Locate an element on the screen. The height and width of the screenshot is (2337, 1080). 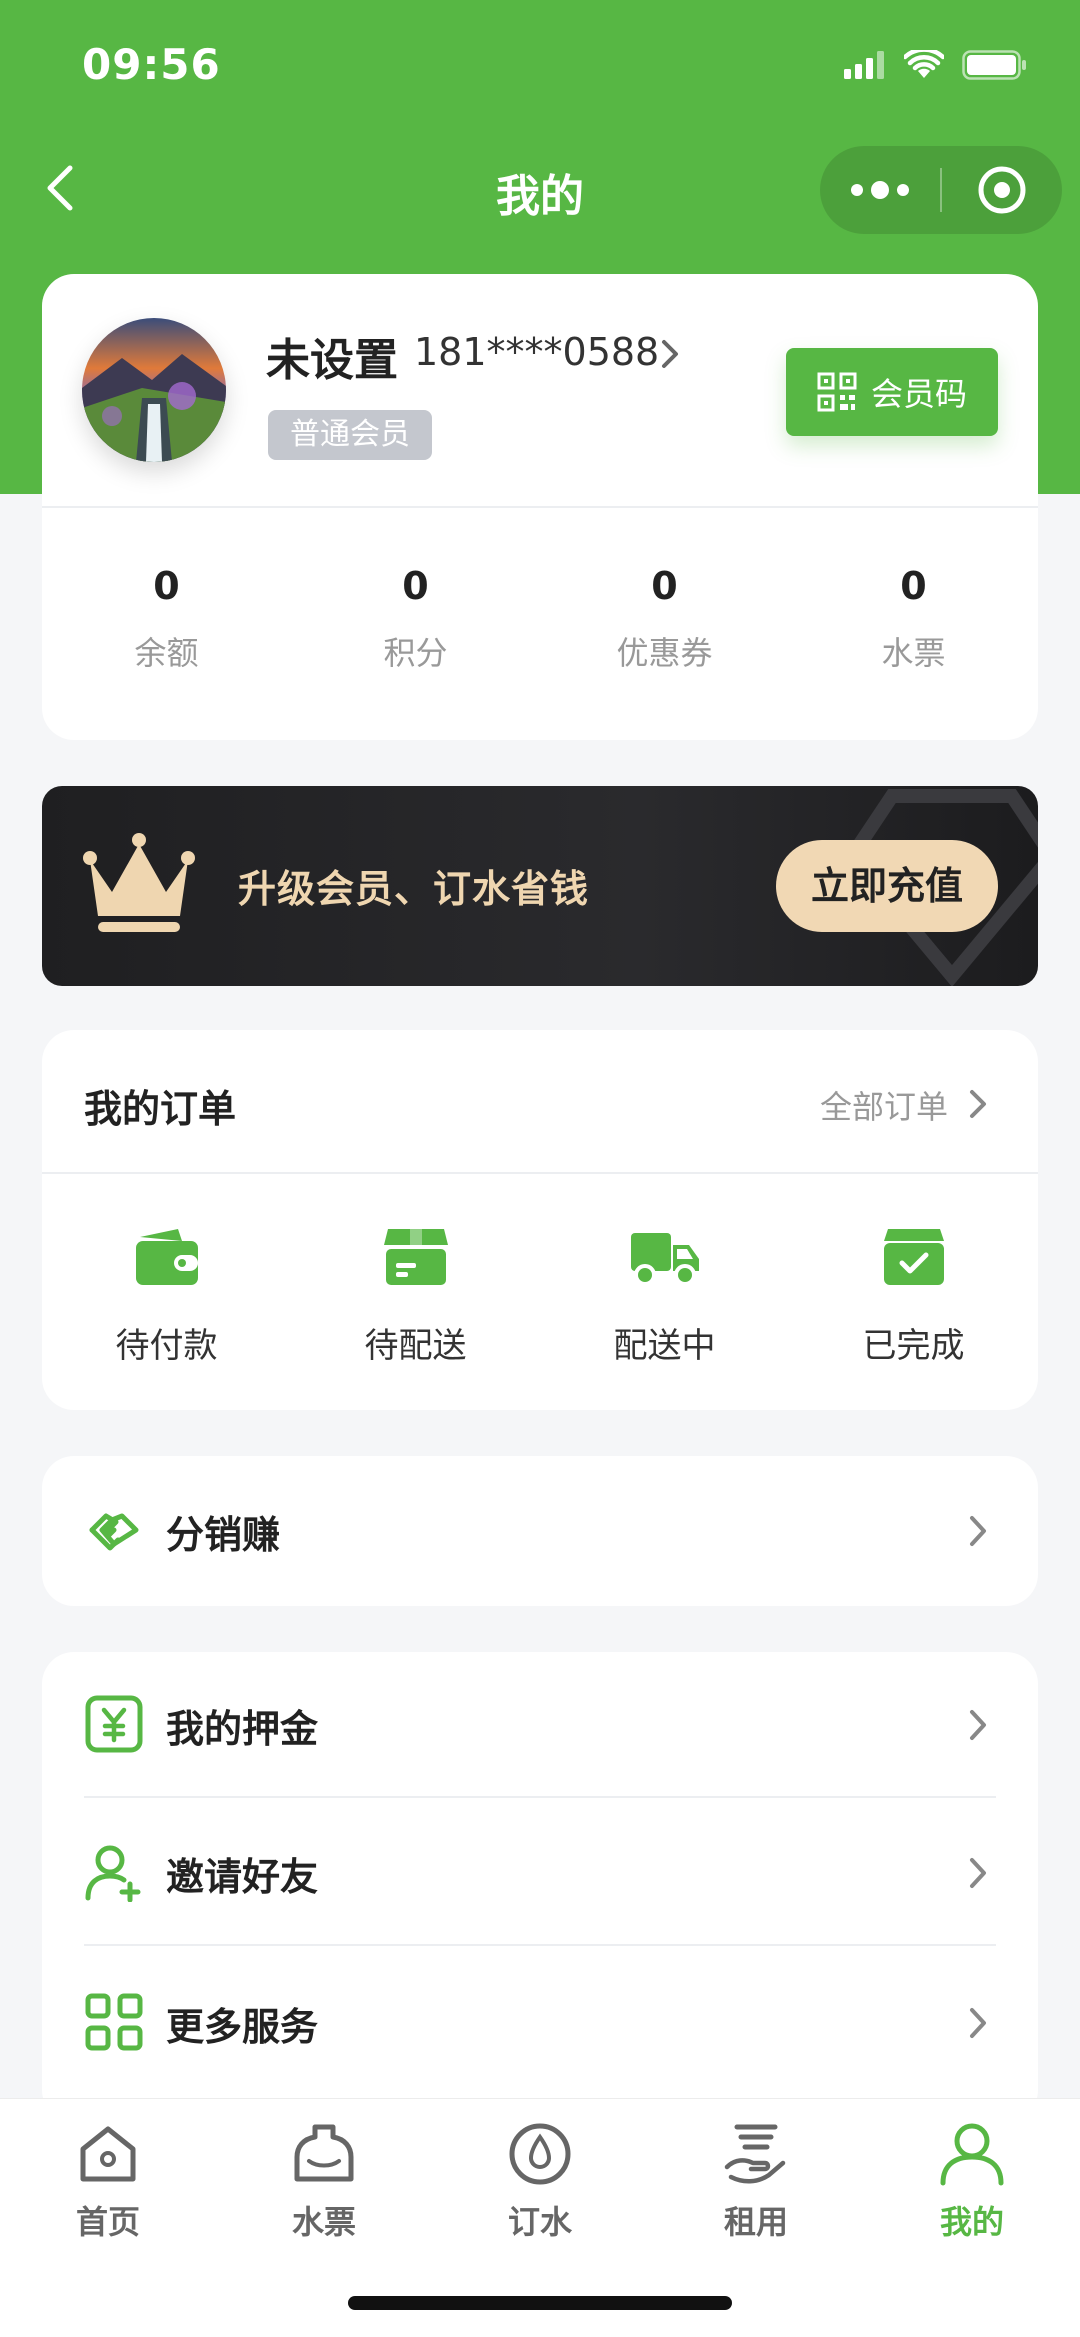
stat-points: 0 积分 is located at coordinates (415, 619).